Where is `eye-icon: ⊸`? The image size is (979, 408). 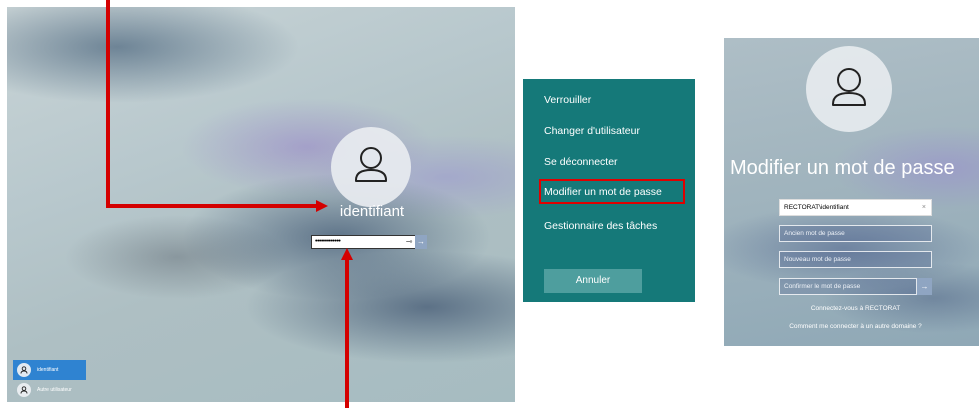 eye-icon: ⊸ is located at coordinates (409, 242).